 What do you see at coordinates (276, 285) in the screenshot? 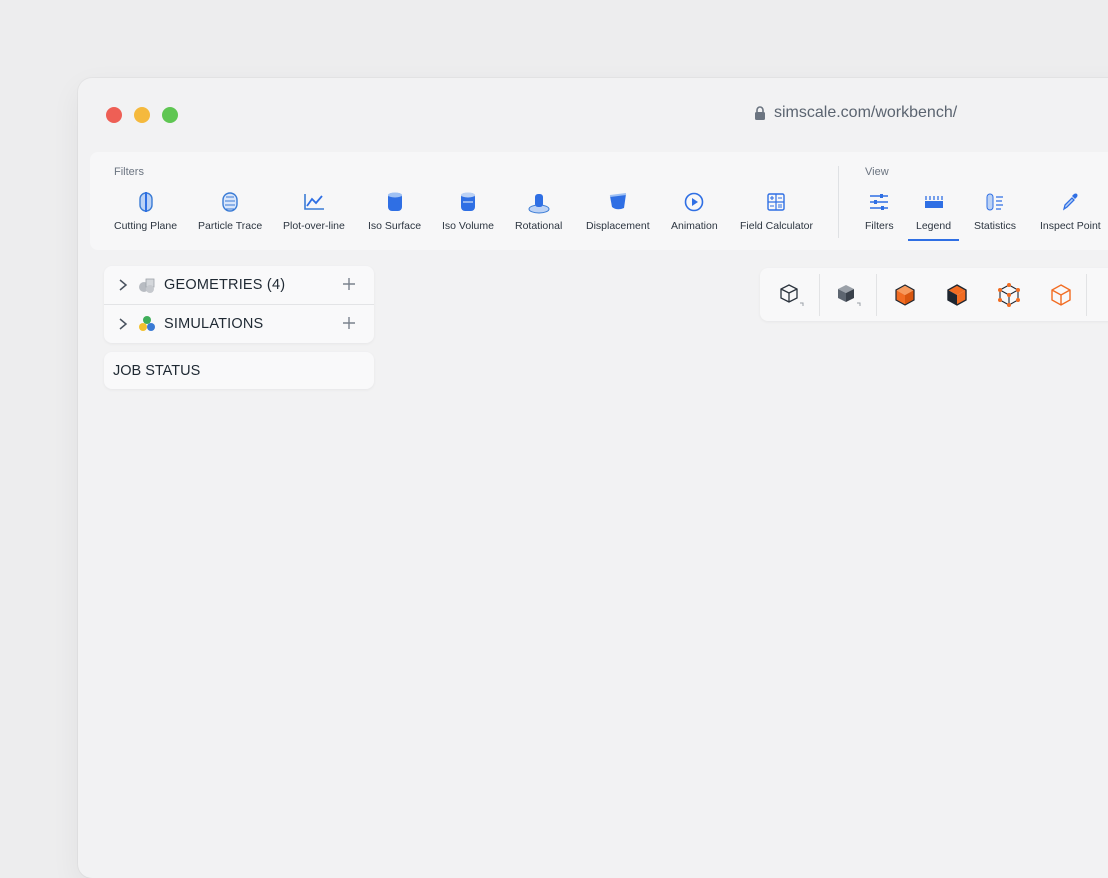
I see `tree-item-count: (4)` at bounding box center [276, 285].